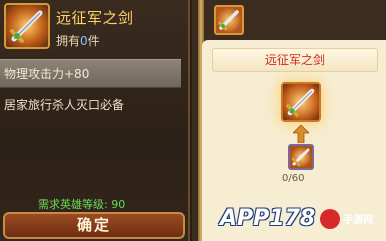 The image size is (386, 241). I want to click on stat-bar: 物理攻击力+80, so click(90, 73).